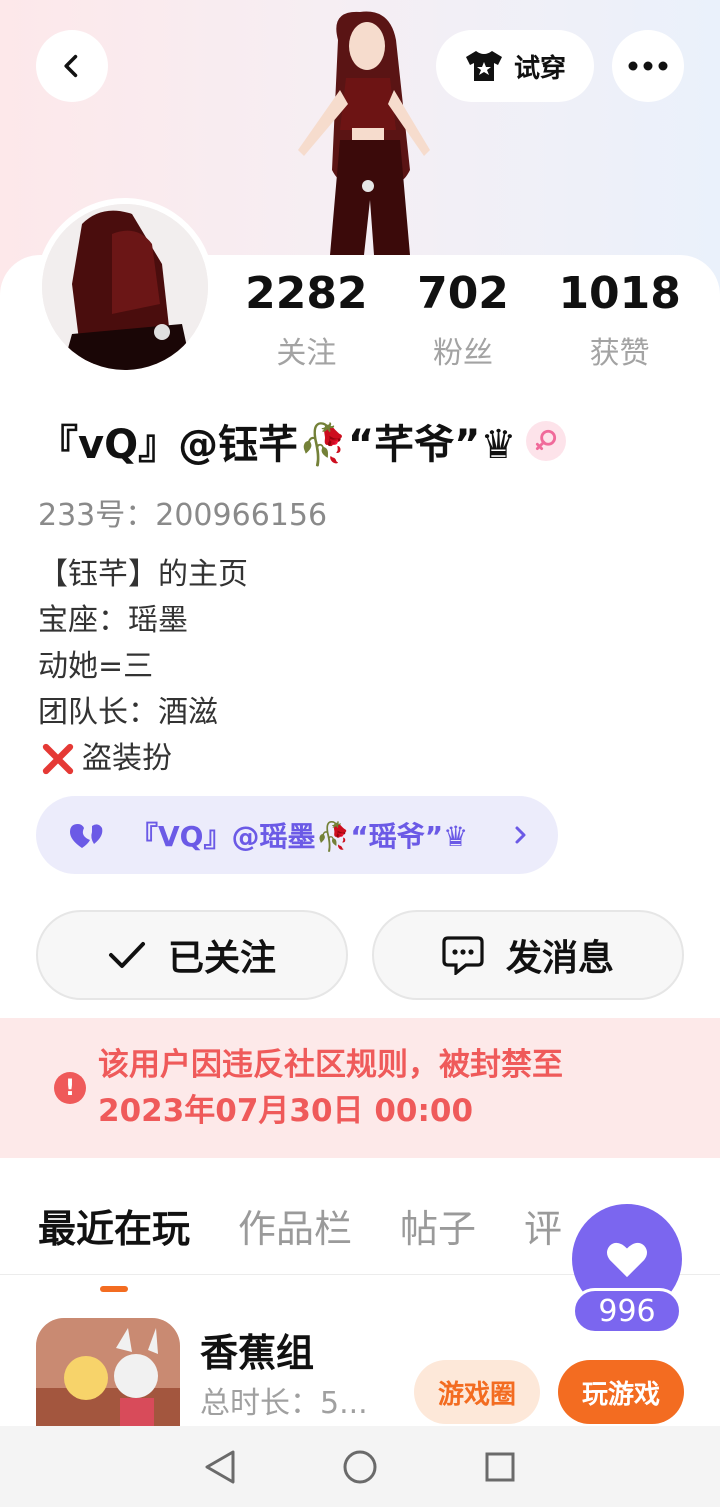 This screenshot has width=720, height=1507. Describe the element at coordinates (306, 353) in the screenshot. I see `stat-label: 关注` at that location.